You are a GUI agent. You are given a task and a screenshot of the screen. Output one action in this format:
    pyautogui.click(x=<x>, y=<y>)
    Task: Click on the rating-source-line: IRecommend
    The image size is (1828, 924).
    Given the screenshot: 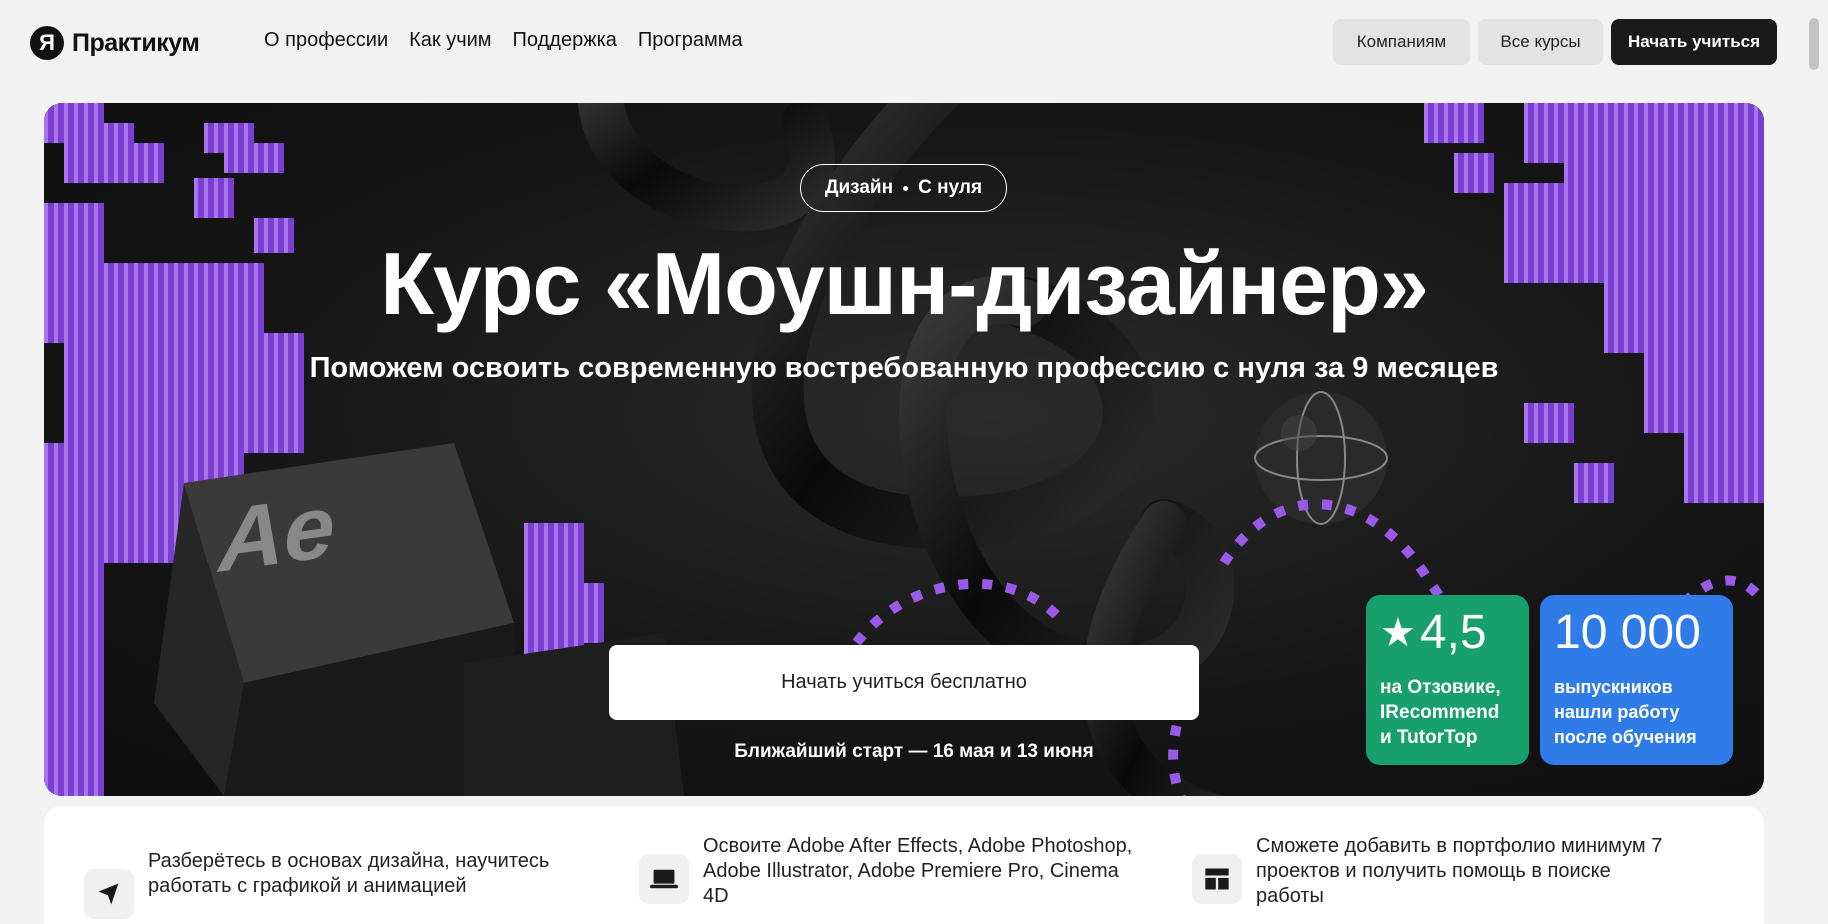 What is the action you would take?
    pyautogui.click(x=1440, y=712)
    